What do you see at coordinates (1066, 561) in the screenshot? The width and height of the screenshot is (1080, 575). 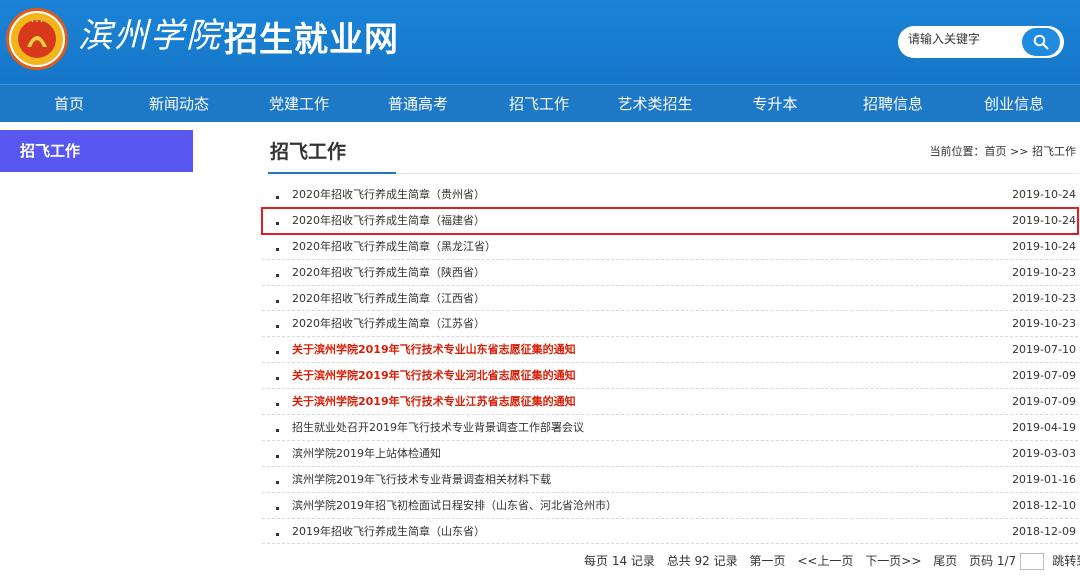 I see `pager-goto-link: 跳转到` at bounding box center [1066, 561].